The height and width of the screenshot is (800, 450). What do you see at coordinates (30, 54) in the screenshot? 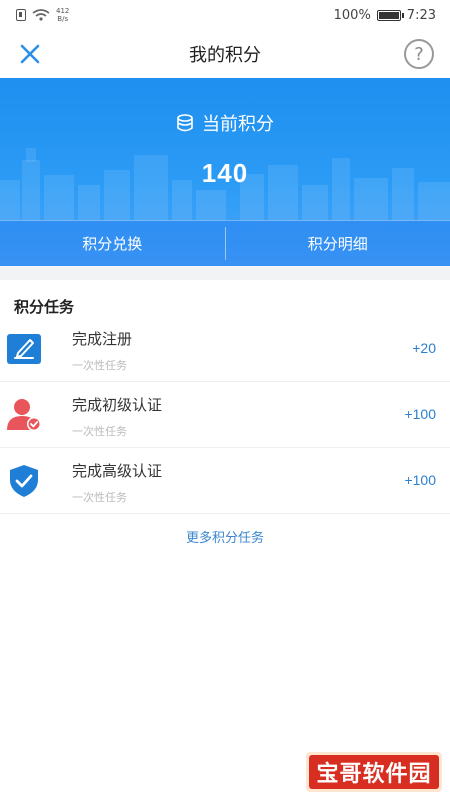
I see `close-icon` at bounding box center [30, 54].